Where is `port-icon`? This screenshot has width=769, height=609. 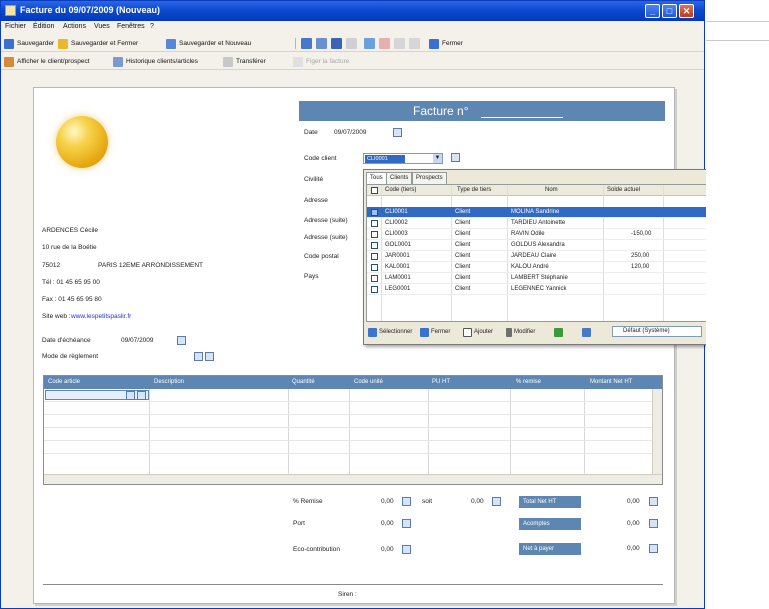 port-icon is located at coordinates (406, 523).